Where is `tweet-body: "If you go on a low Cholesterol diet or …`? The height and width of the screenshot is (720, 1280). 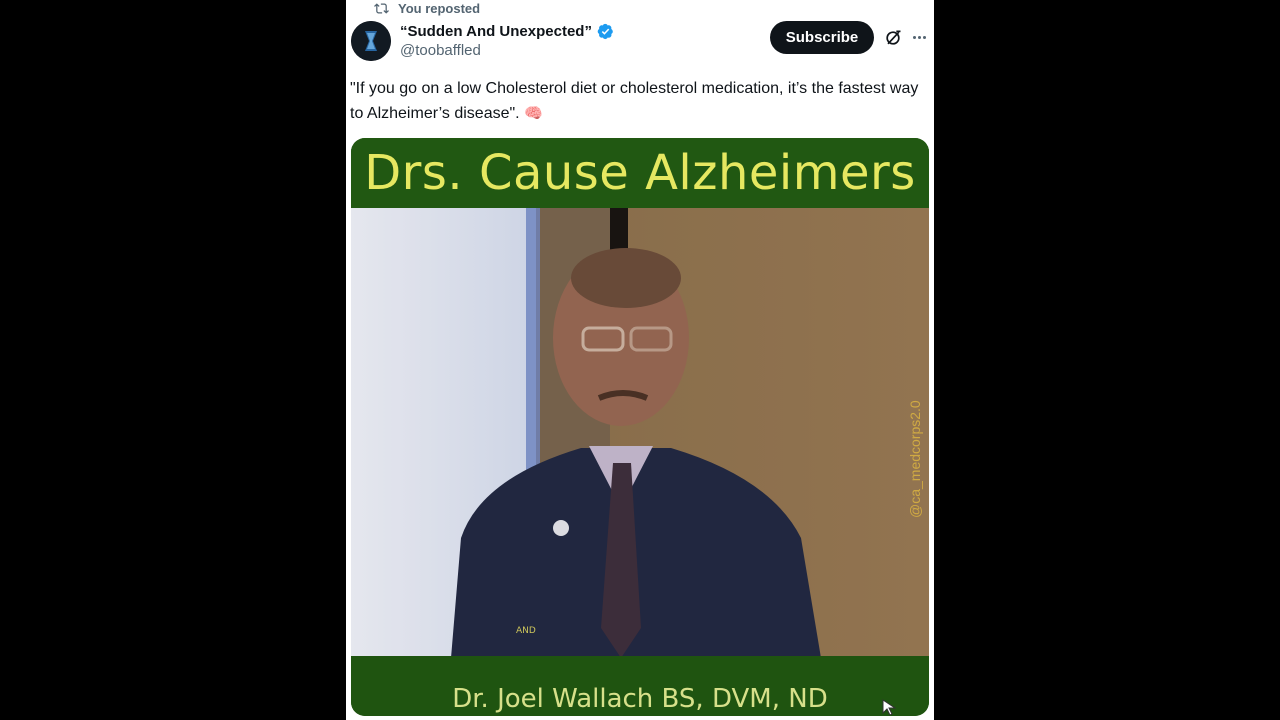 tweet-body: "If you go on a low Cholesterol diet or … is located at coordinates (634, 101).